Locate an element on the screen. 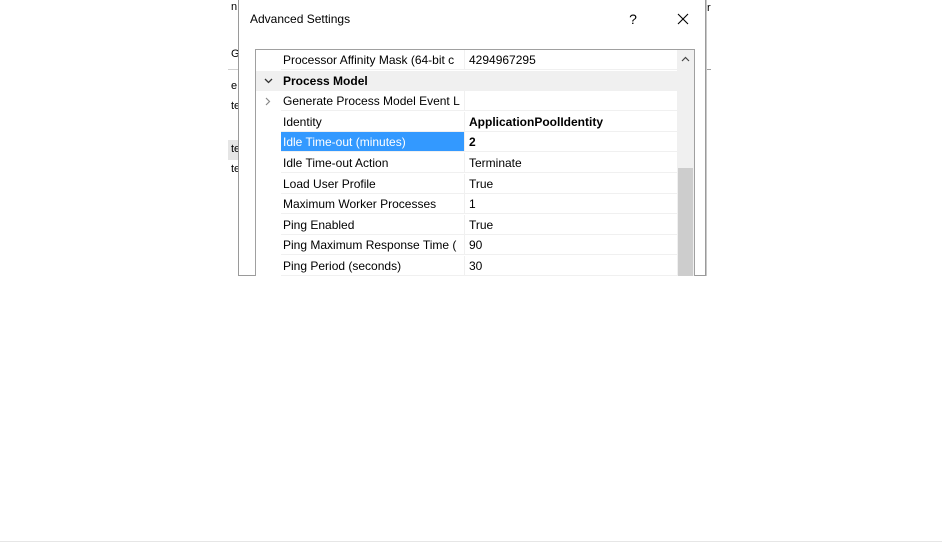 This screenshot has width=942, height=544. property-row: Identity ApplicationPoolIdentity is located at coordinates (466, 121).